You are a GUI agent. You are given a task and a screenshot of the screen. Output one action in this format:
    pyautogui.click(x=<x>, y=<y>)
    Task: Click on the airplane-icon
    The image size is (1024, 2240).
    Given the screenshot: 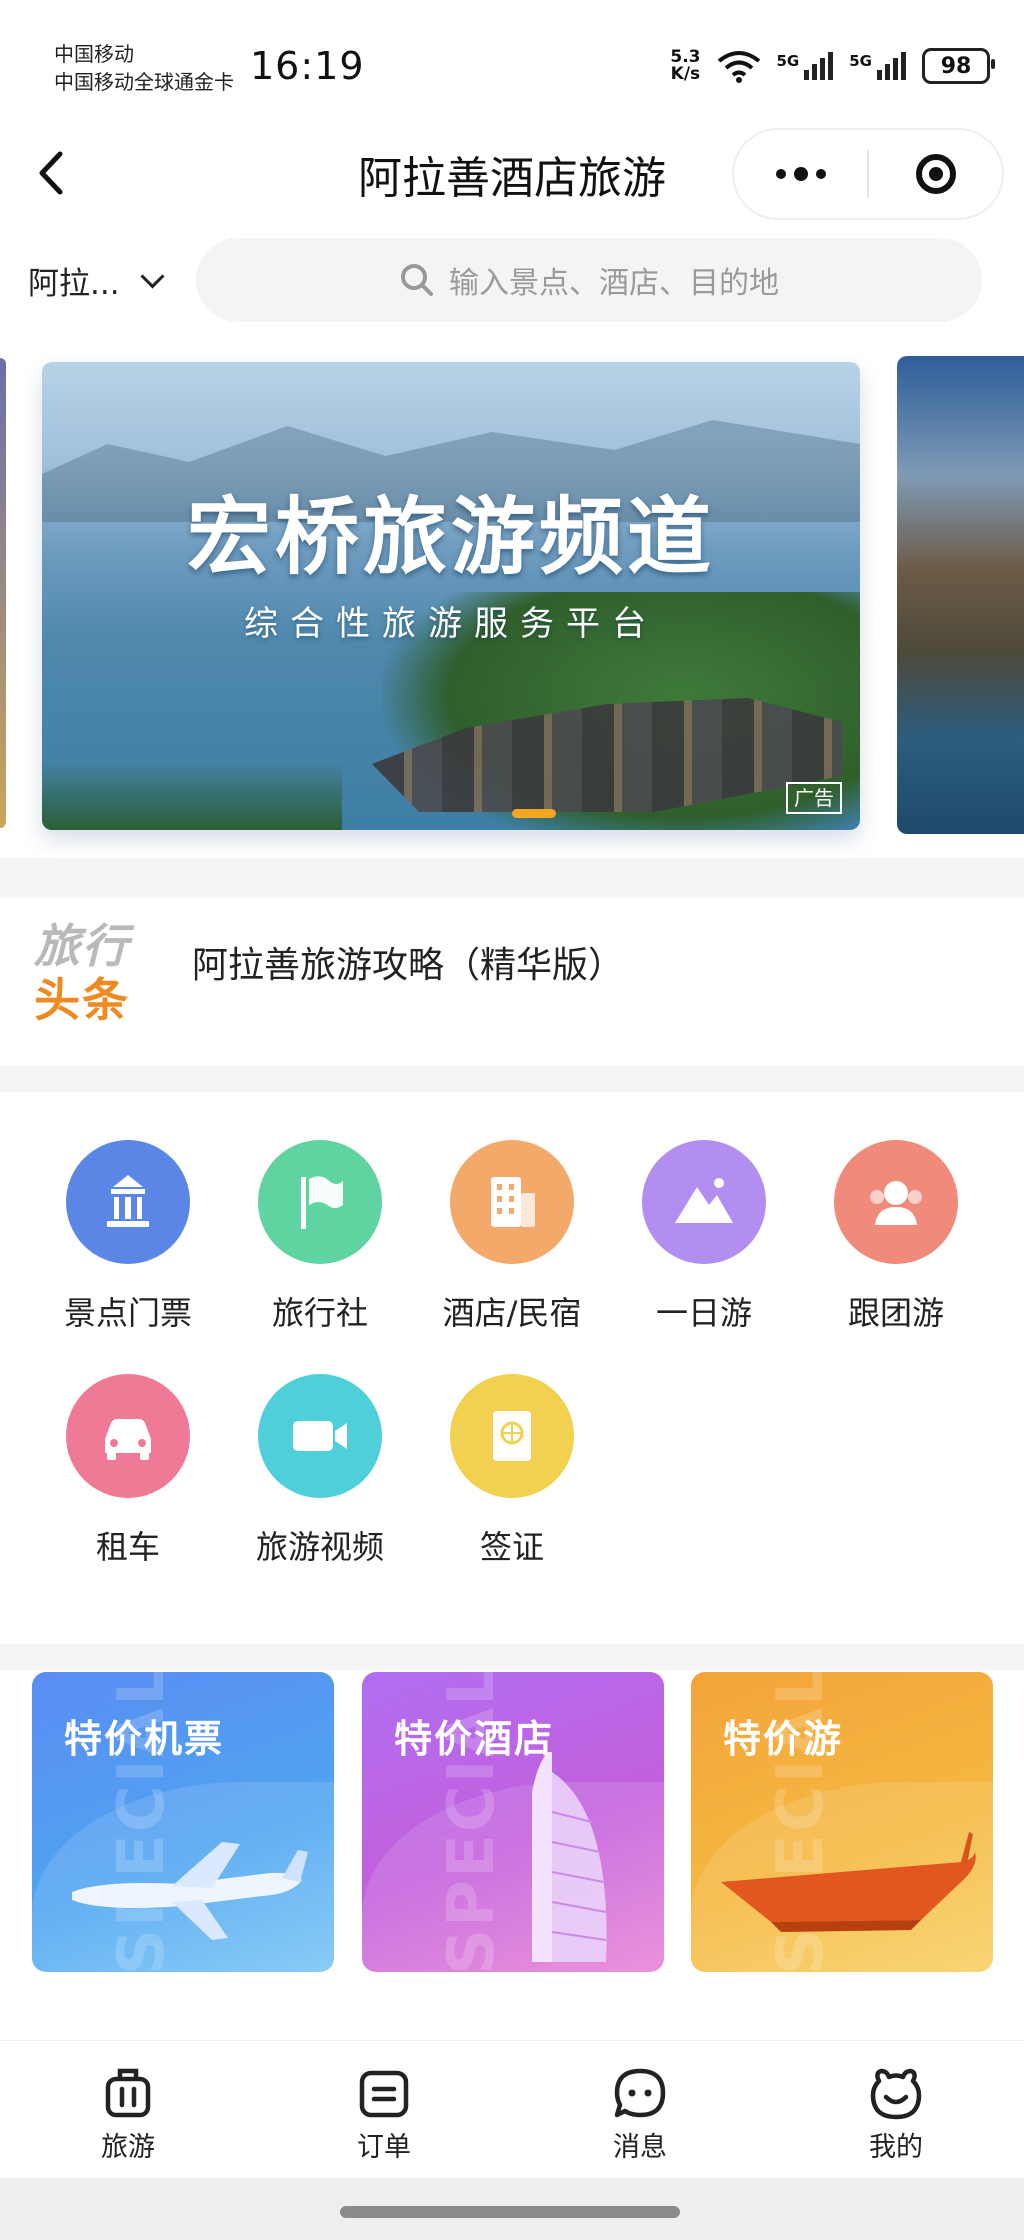 What is the action you would take?
    pyautogui.click(x=190, y=1891)
    